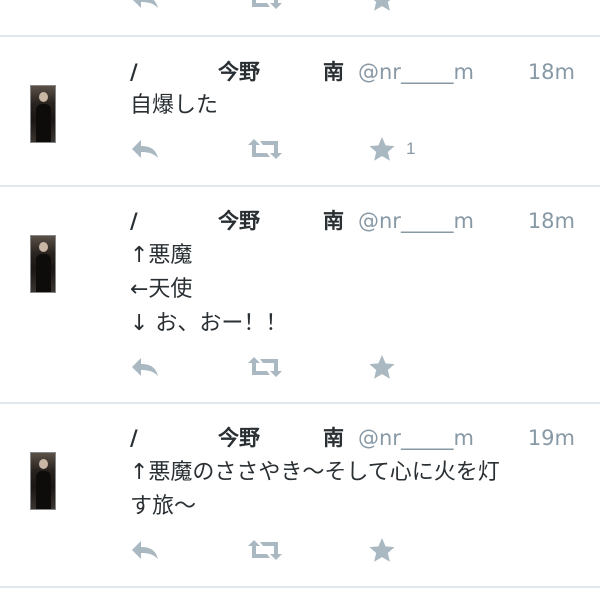 The height and width of the screenshot is (600, 600). Describe the element at coordinates (300, 149) in the screenshot. I see `tweet-actions: 1` at that location.